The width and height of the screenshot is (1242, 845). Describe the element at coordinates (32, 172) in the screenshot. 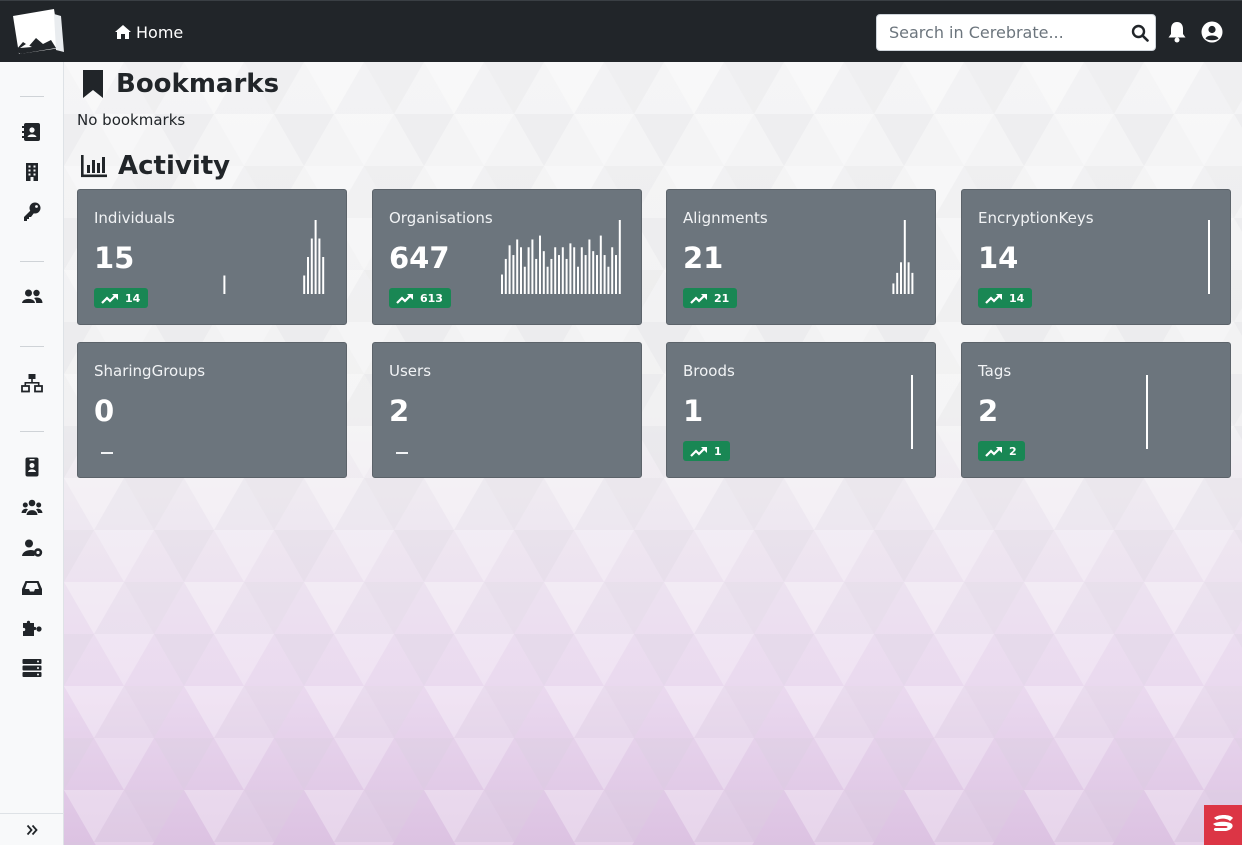

I see `building-icon` at that location.